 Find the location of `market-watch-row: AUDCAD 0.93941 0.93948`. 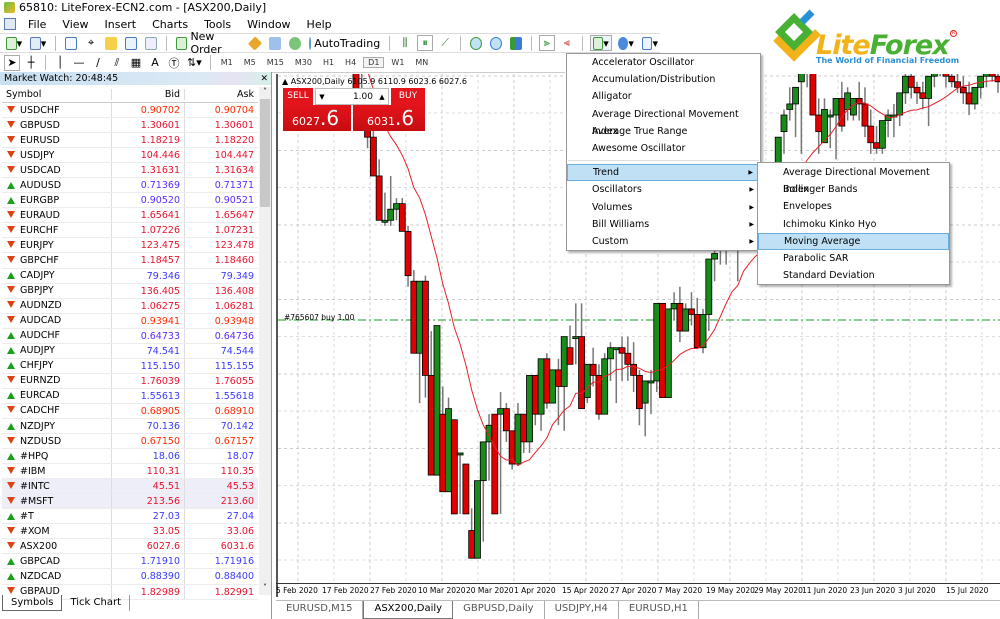

market-watch-row: AUDCAD 0.93941 0.93948 is located at coordinates (130, 321).